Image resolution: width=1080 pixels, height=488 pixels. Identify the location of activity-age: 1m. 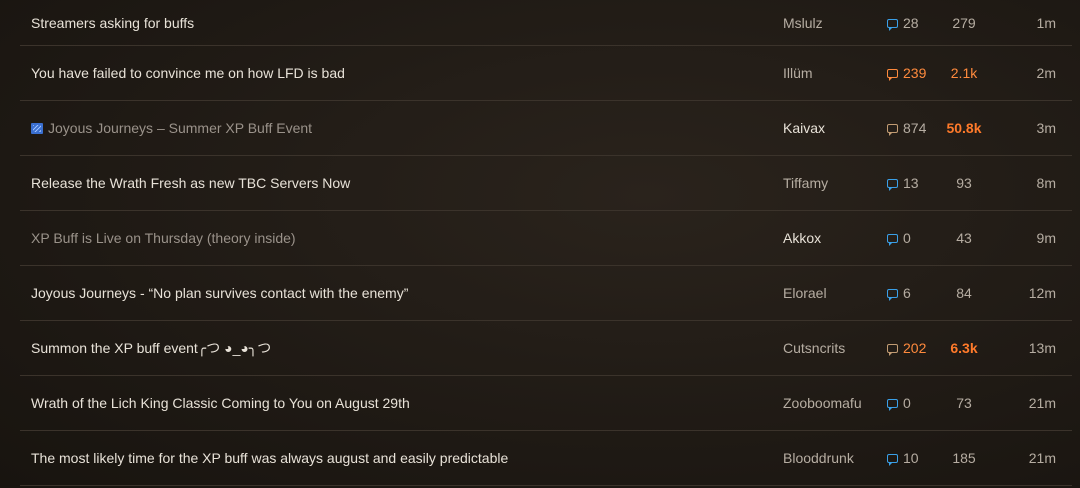
(1046, 23).